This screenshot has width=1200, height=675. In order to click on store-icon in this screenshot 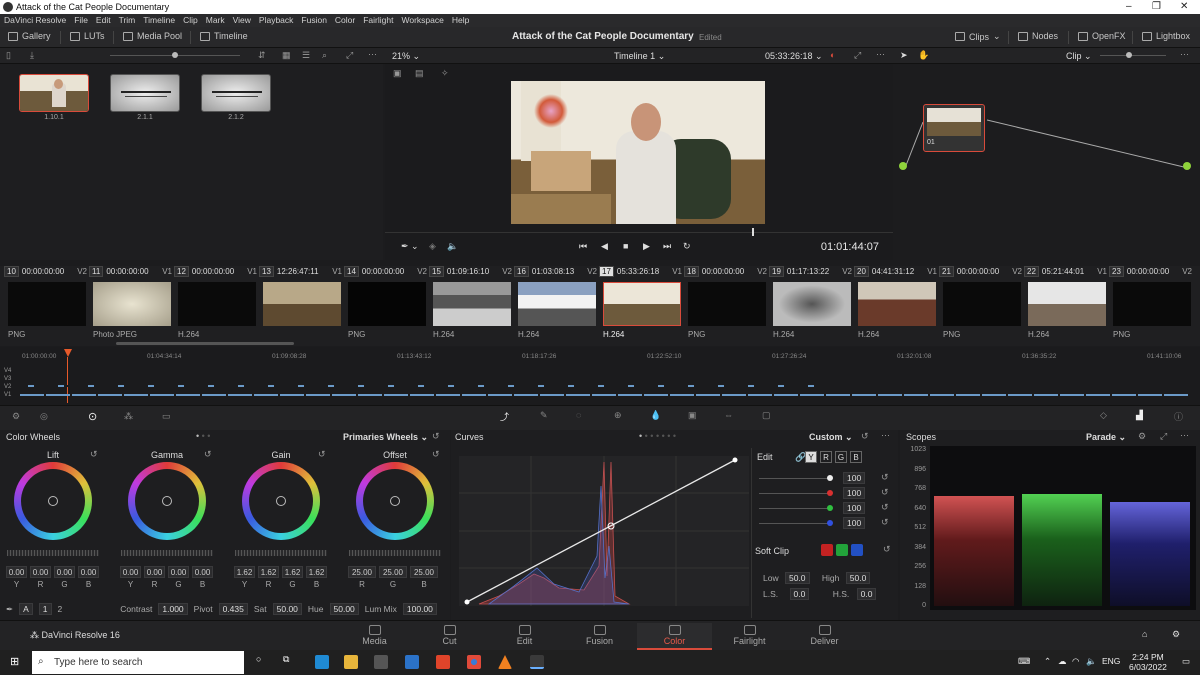, I will do `click(381, 662)`.